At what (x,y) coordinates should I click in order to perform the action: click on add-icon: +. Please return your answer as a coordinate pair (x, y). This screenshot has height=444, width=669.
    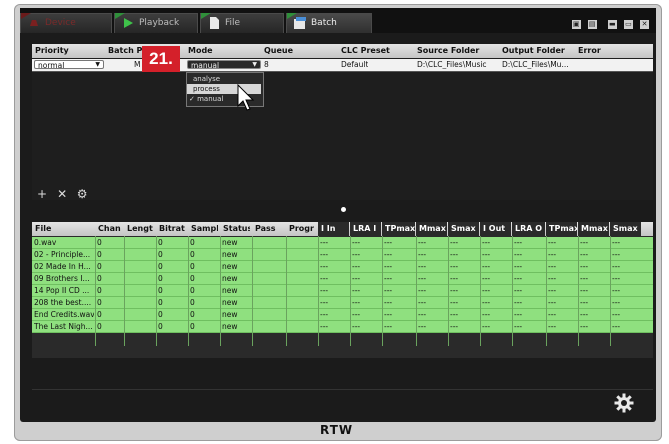
    Looking at the image, I should click on (42, 194).